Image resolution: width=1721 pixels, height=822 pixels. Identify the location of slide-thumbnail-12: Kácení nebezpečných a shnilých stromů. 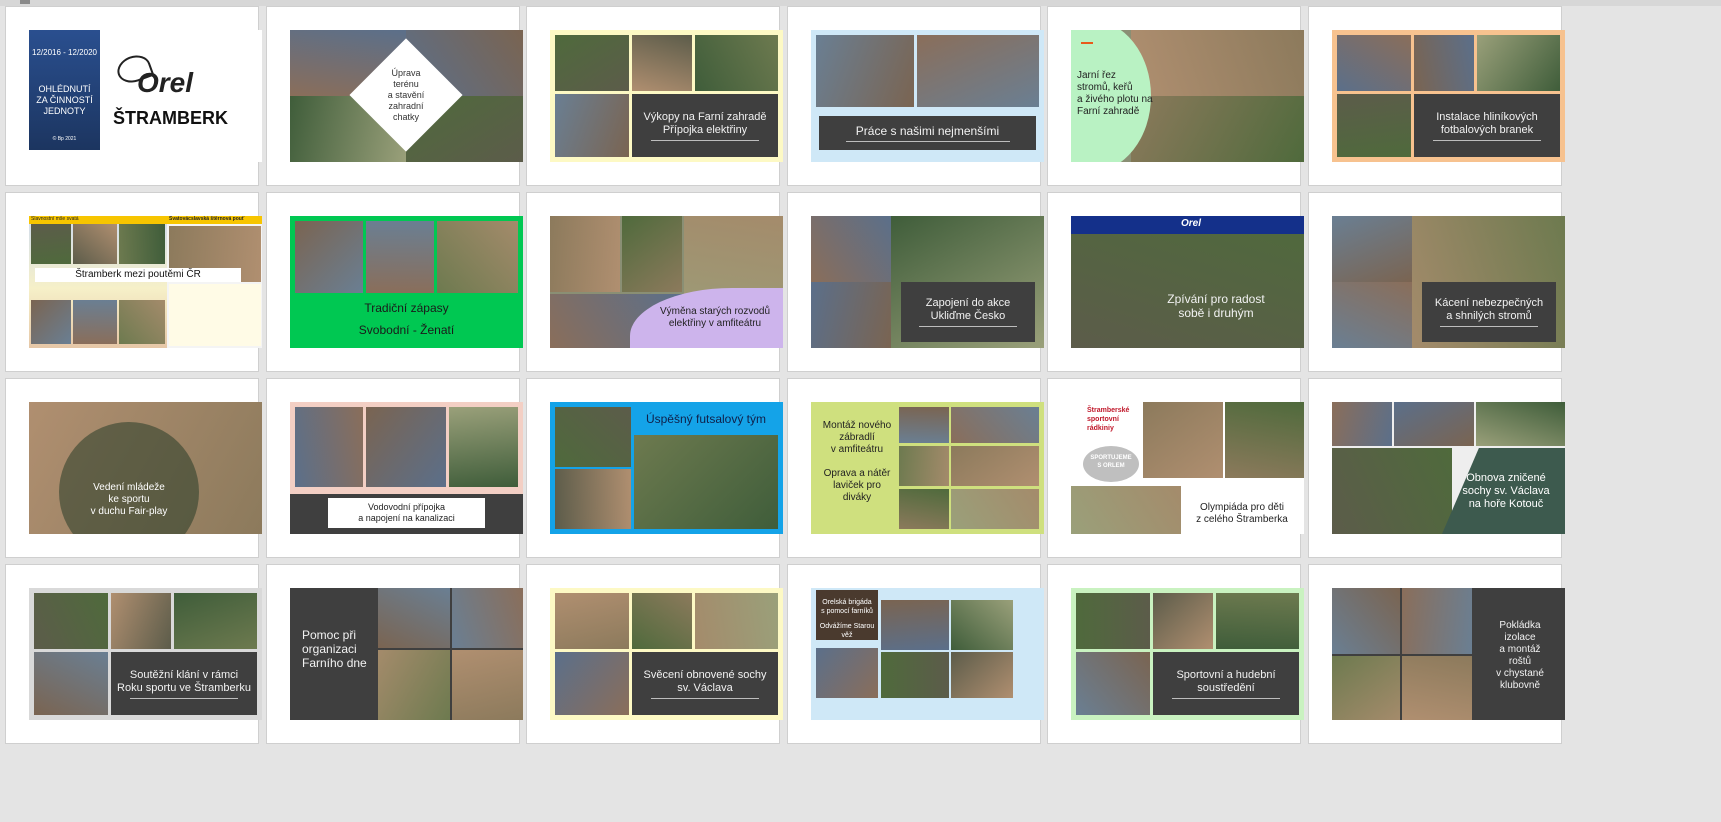
(1436, 282).